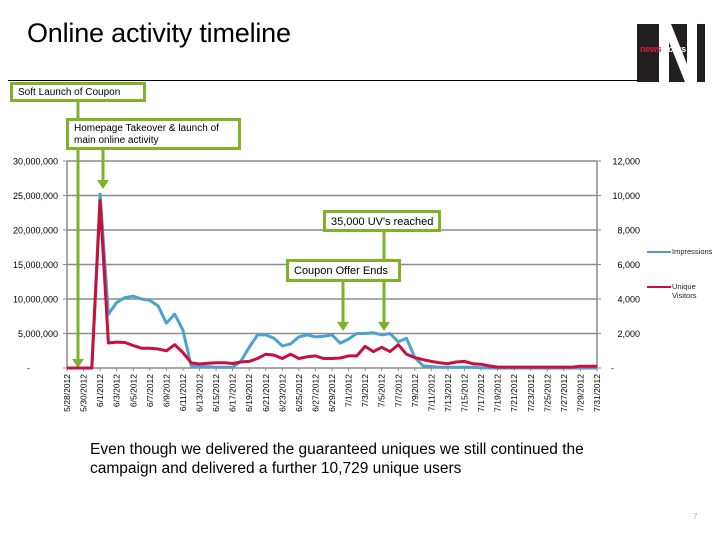 This screenshot has width=720, height=540. What do you see at coordinates (531, 393) in the screenshot?
I see `x-tick-label: 7/23/2012` at bounding box center [531, 393].